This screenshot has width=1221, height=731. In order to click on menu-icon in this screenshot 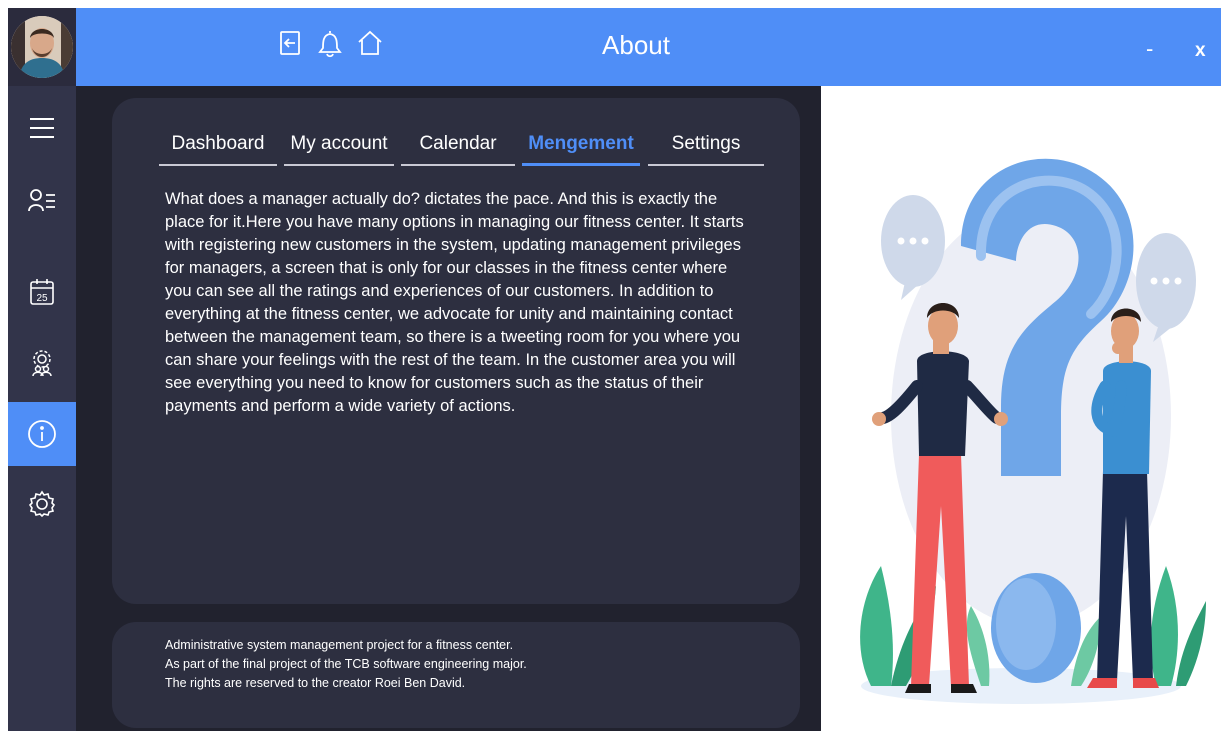, I will do `click(42, 128)`.